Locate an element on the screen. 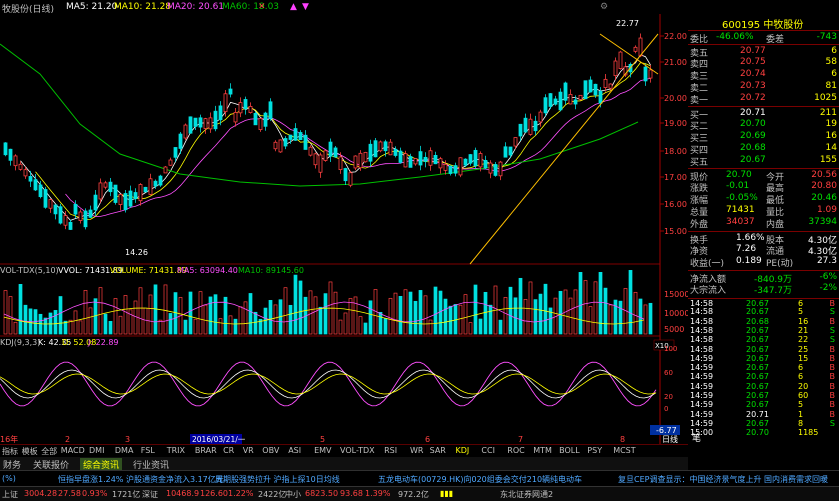 The width and height of the screenshot is (839, 501). stat-value: 71431 is located at coordinates (740, 210).